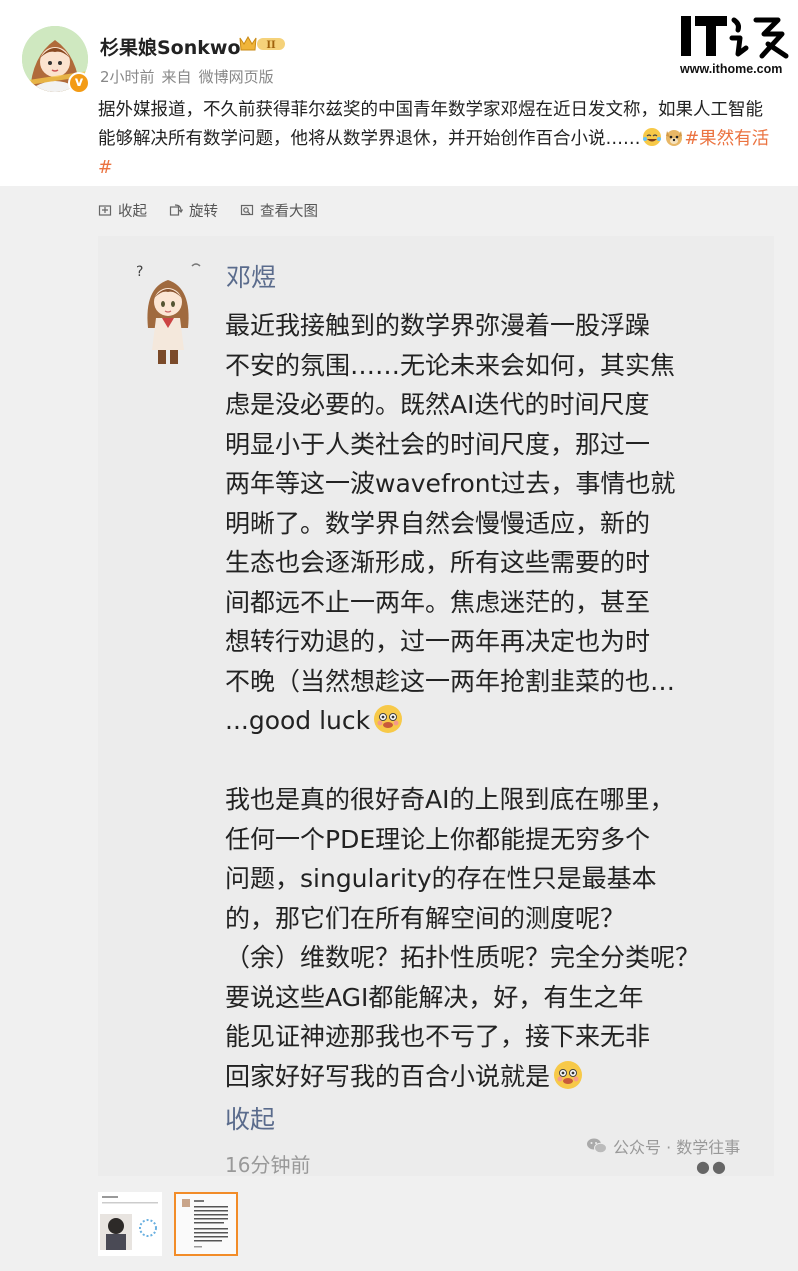 Image resolution: width=798 pixels, height=1271 pixels. What do you see at coordinates (268, 1164) in the screenshot?
I see `screenshot-time: 16分钟前` at bounding box center [268, 1164].